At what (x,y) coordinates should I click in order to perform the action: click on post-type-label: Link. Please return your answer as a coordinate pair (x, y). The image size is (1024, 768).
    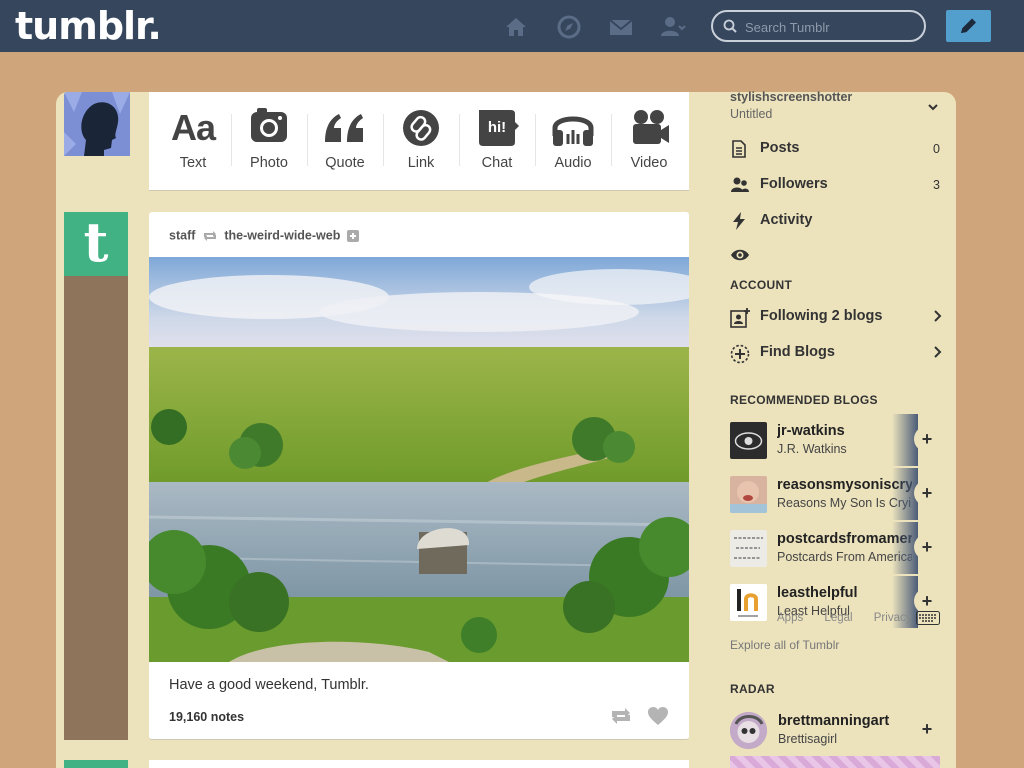
    Looking at the image, I should click on (421, 163).